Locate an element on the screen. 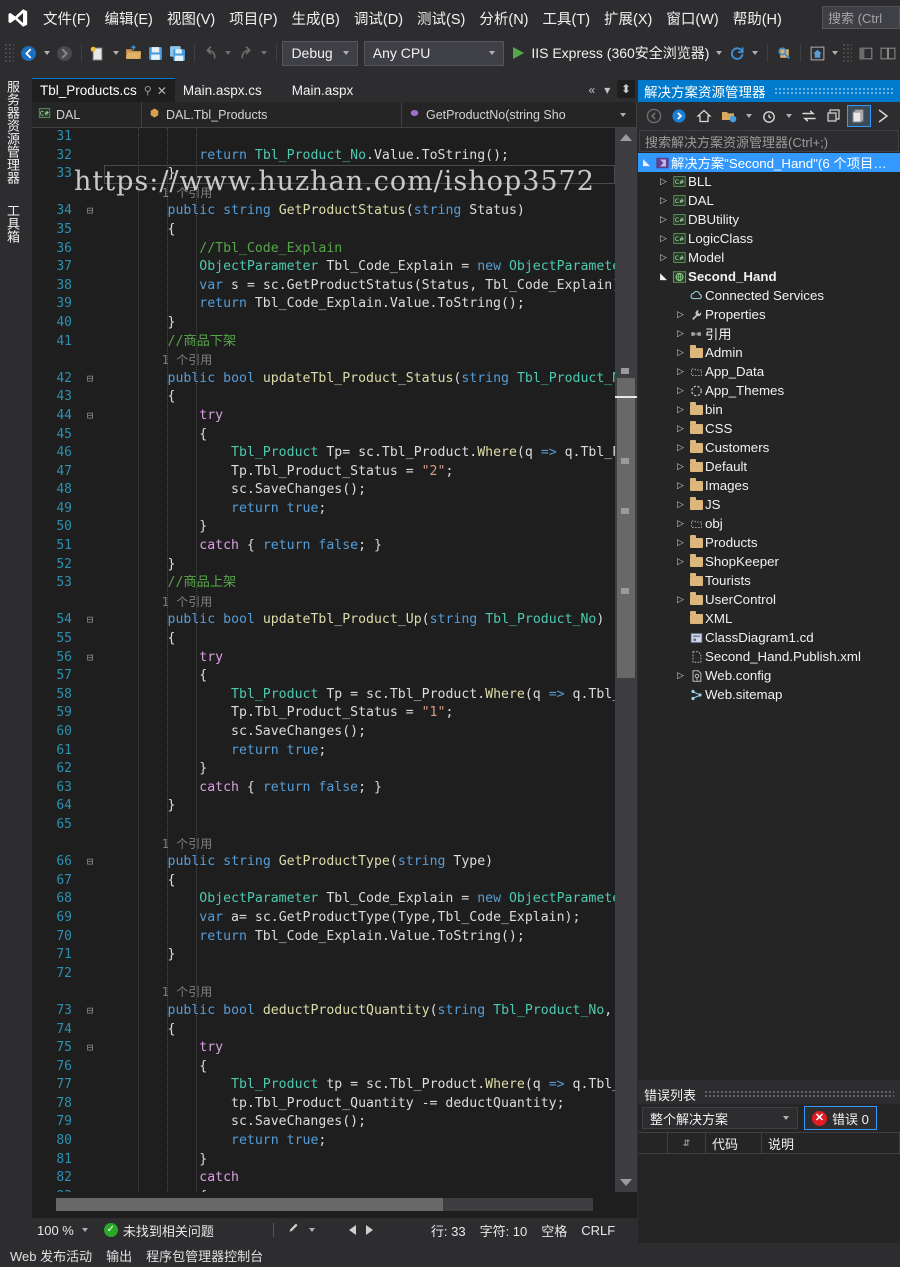  start-debug-button: IIS Express (360安全浏览器) is located at coordinates (611, 53).